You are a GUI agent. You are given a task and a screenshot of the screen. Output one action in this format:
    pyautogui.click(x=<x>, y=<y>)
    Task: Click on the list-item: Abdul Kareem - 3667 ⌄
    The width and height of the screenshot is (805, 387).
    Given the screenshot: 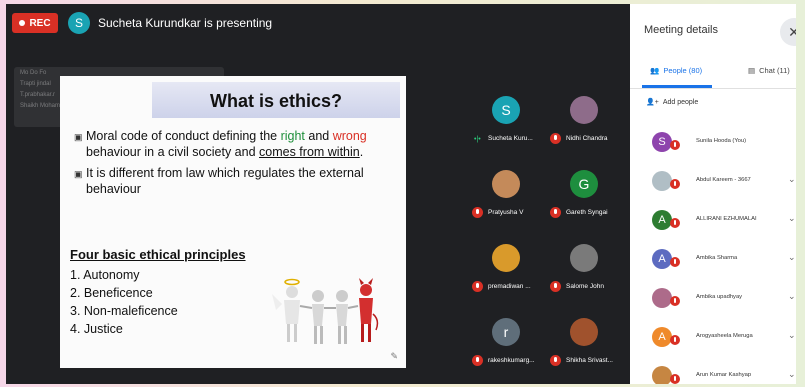 What is the action you would take?
    pyautogui.click(x=713, y=182)
    